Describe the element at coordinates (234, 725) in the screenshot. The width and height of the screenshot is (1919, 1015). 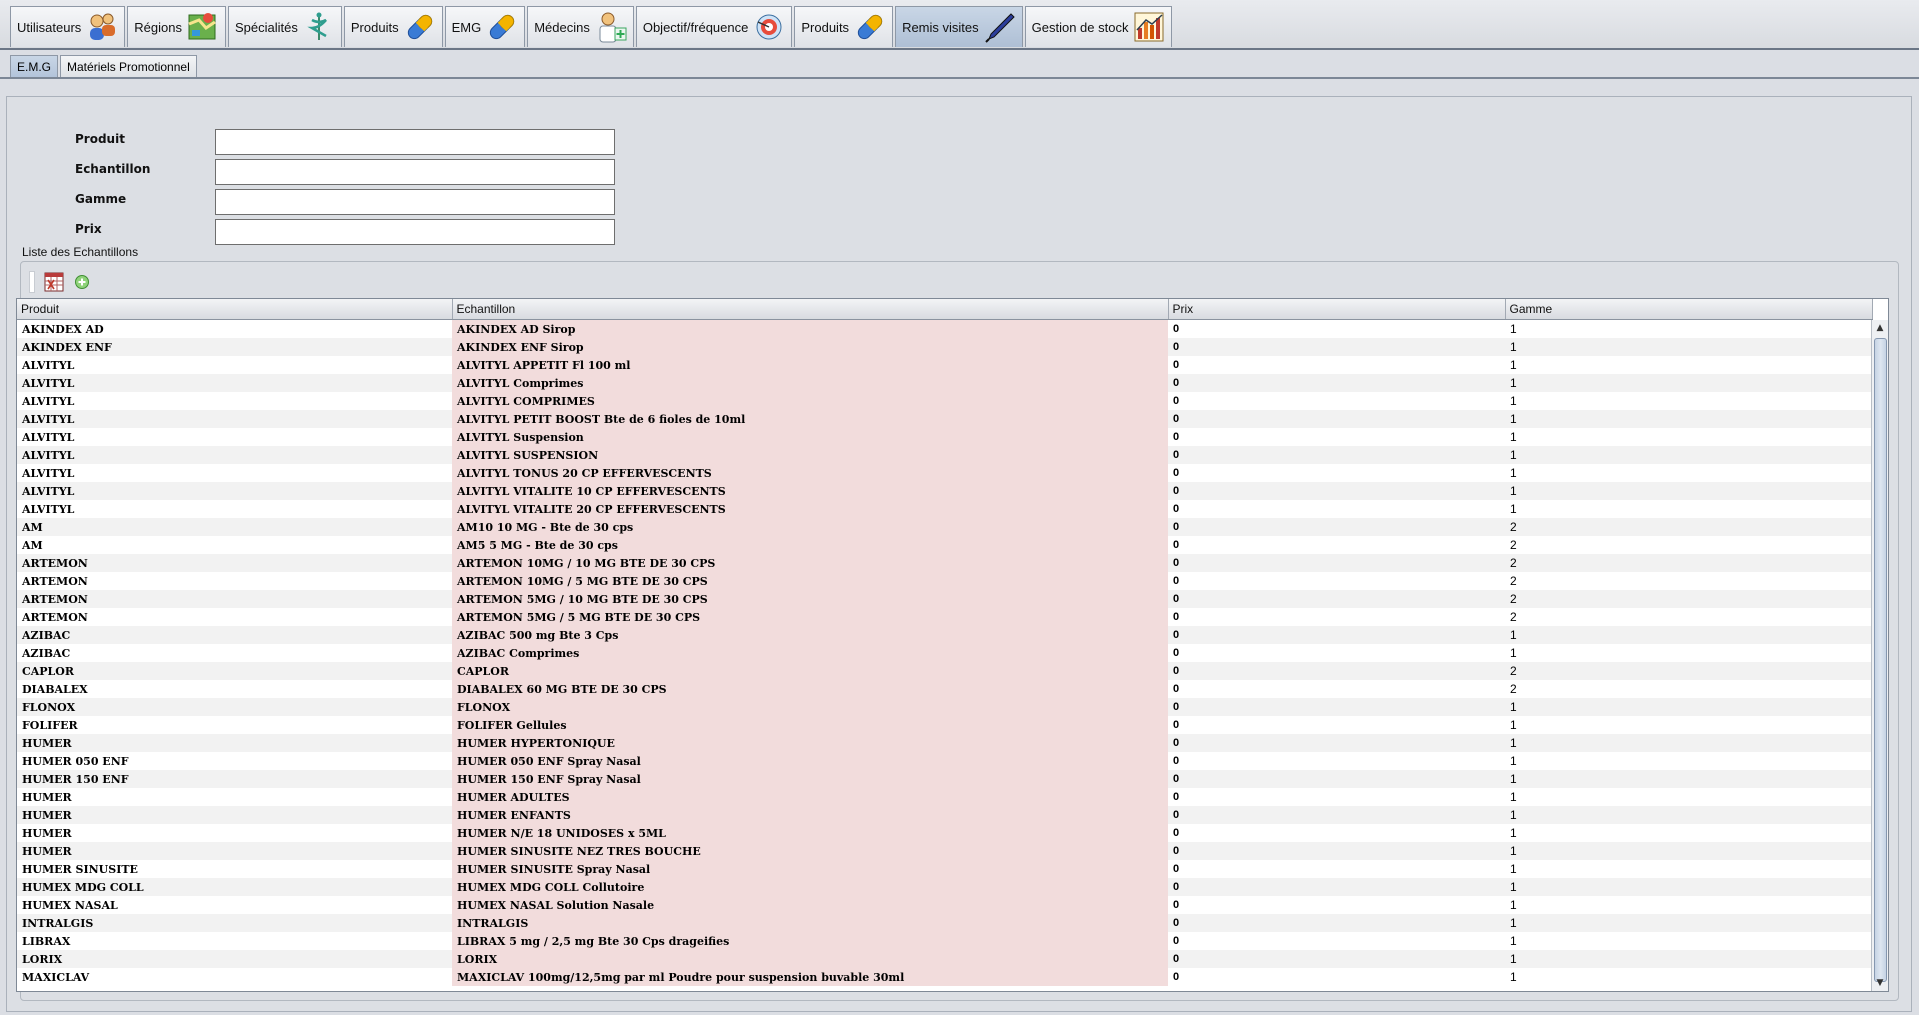
I see `cell-produit: FOLIFER` at that location.